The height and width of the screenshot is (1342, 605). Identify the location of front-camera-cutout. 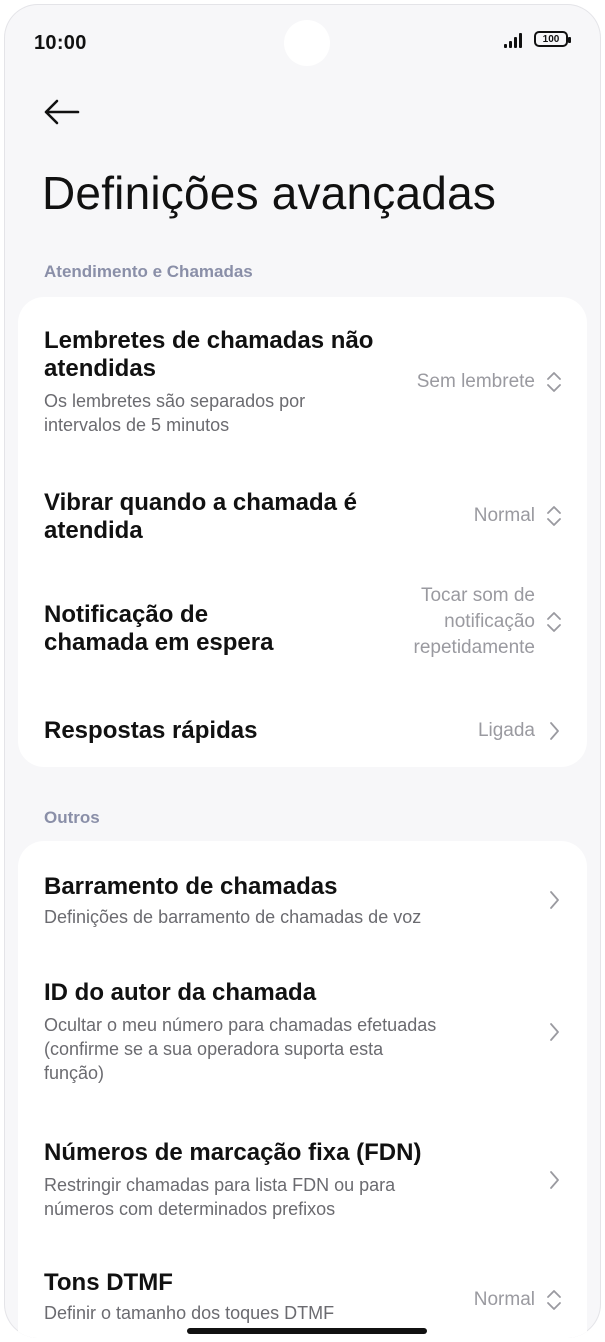
(307, 43).